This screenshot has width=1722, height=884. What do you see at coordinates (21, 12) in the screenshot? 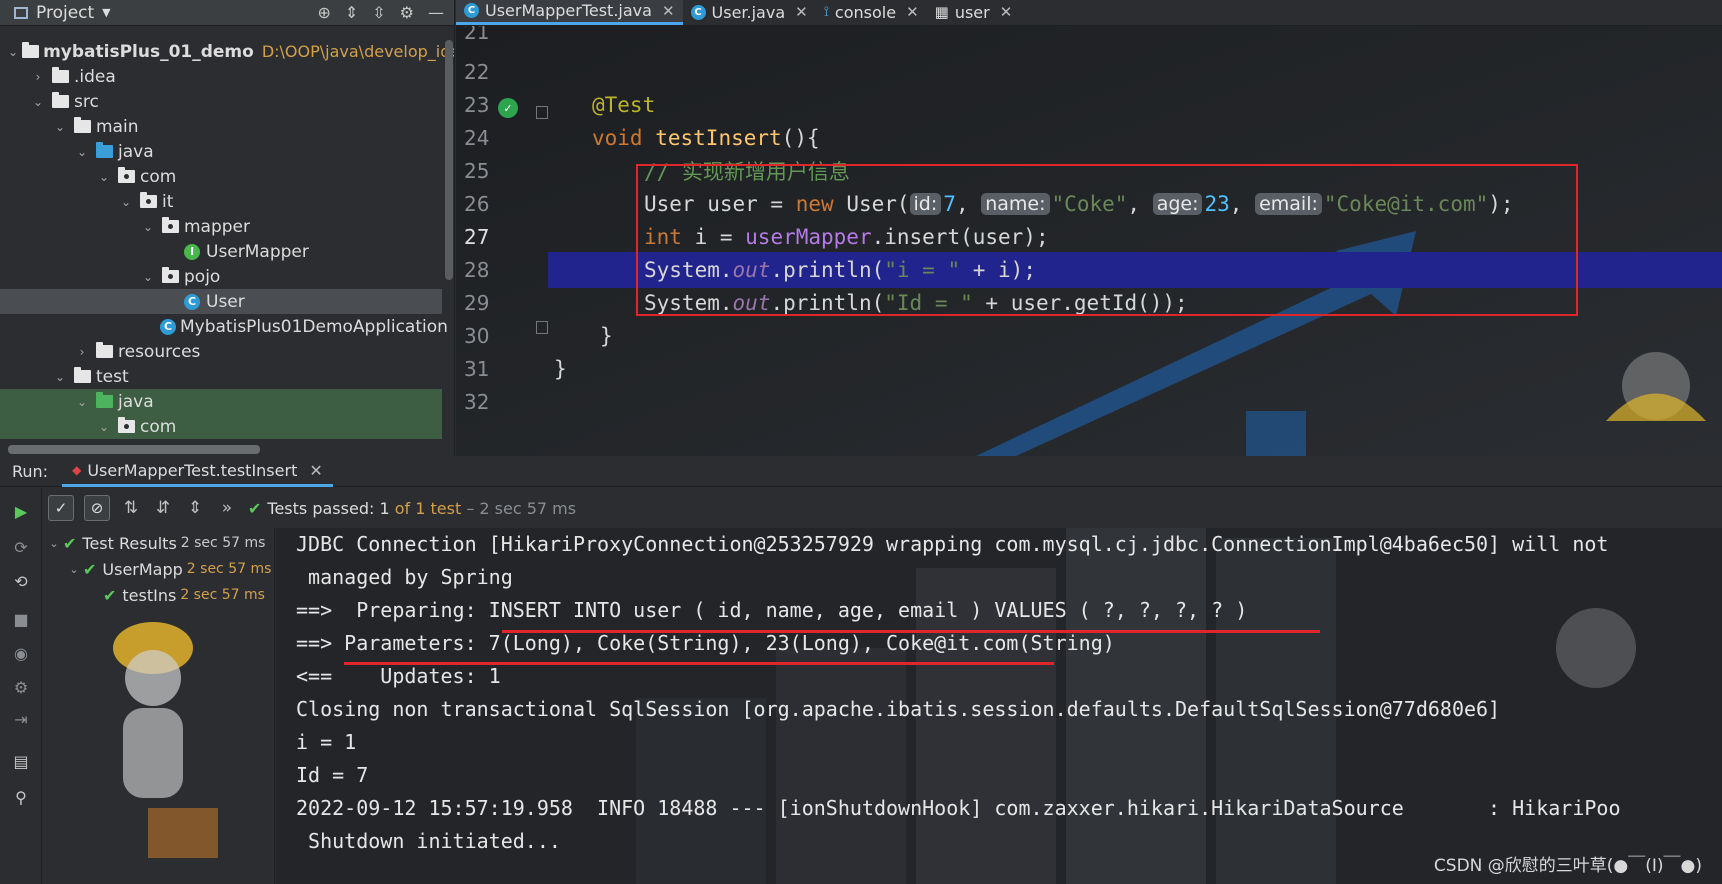
I see `project-view-icon` at bounding box center [21, 12].